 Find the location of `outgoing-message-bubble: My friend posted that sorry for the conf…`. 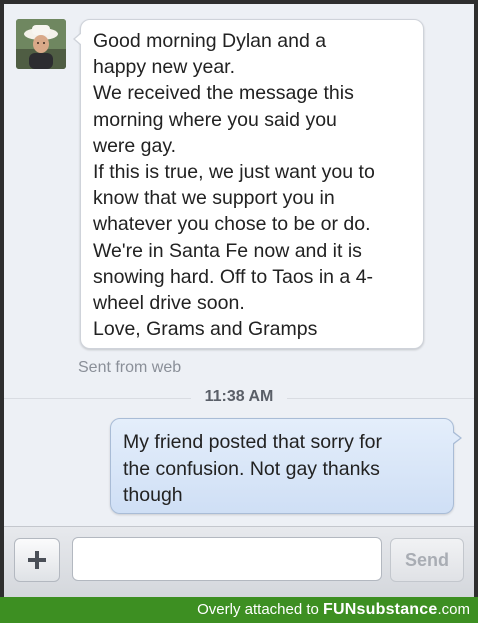

outgoing-message-bubble: My friend posted that sorry for the conf… is located at coordinates (286, 466).